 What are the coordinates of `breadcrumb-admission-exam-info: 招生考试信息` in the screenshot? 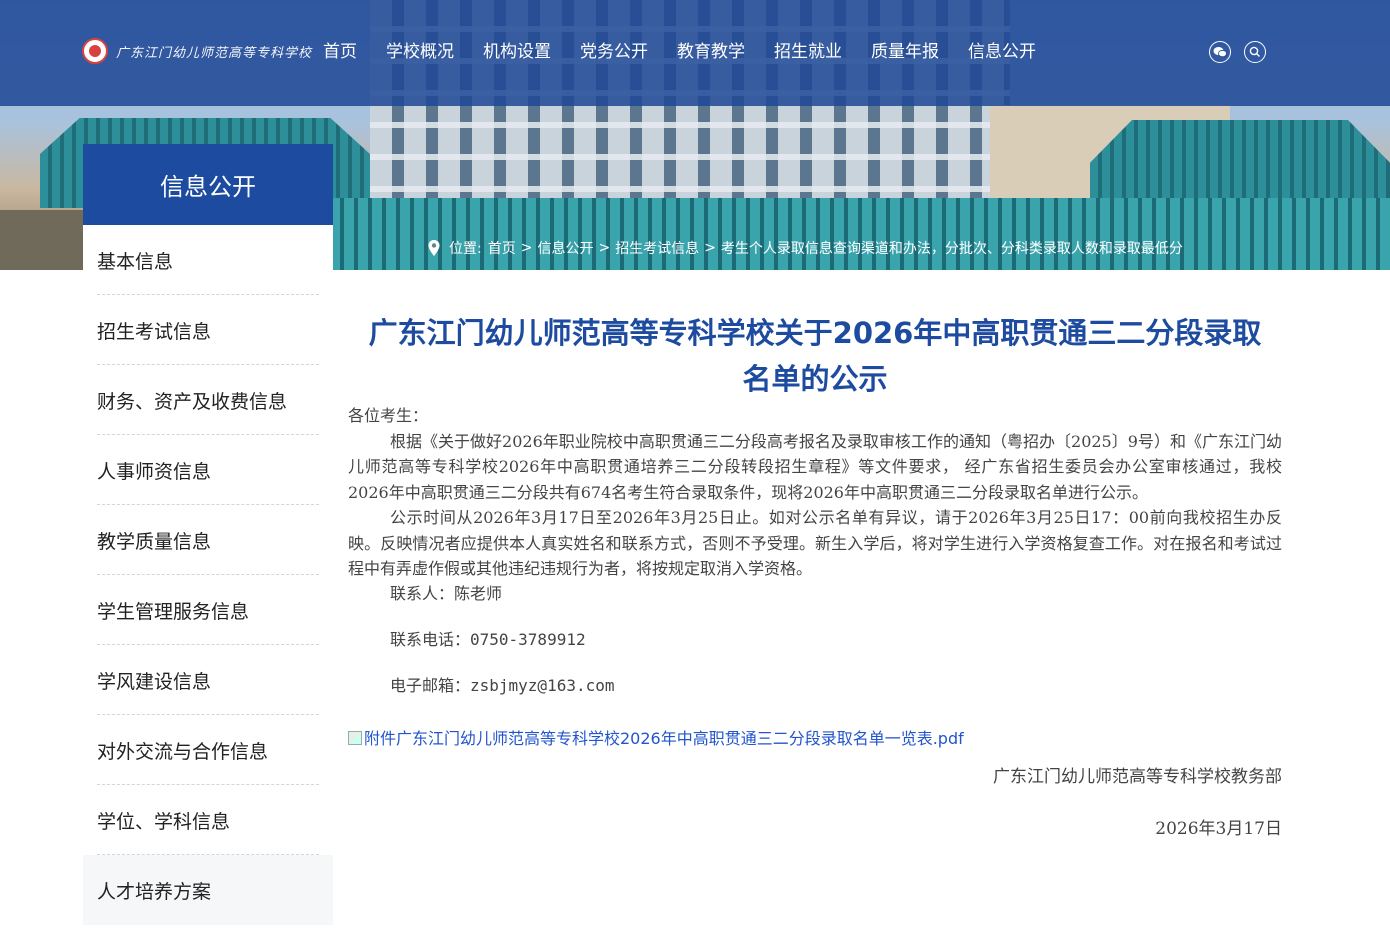 It's located at (657, 248).